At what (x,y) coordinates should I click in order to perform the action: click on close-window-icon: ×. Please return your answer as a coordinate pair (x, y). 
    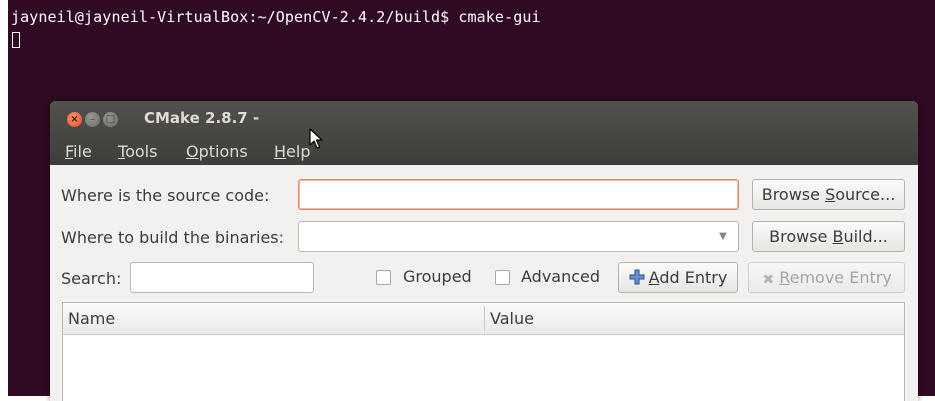
    Looking at the image, I should click on (74, 119).